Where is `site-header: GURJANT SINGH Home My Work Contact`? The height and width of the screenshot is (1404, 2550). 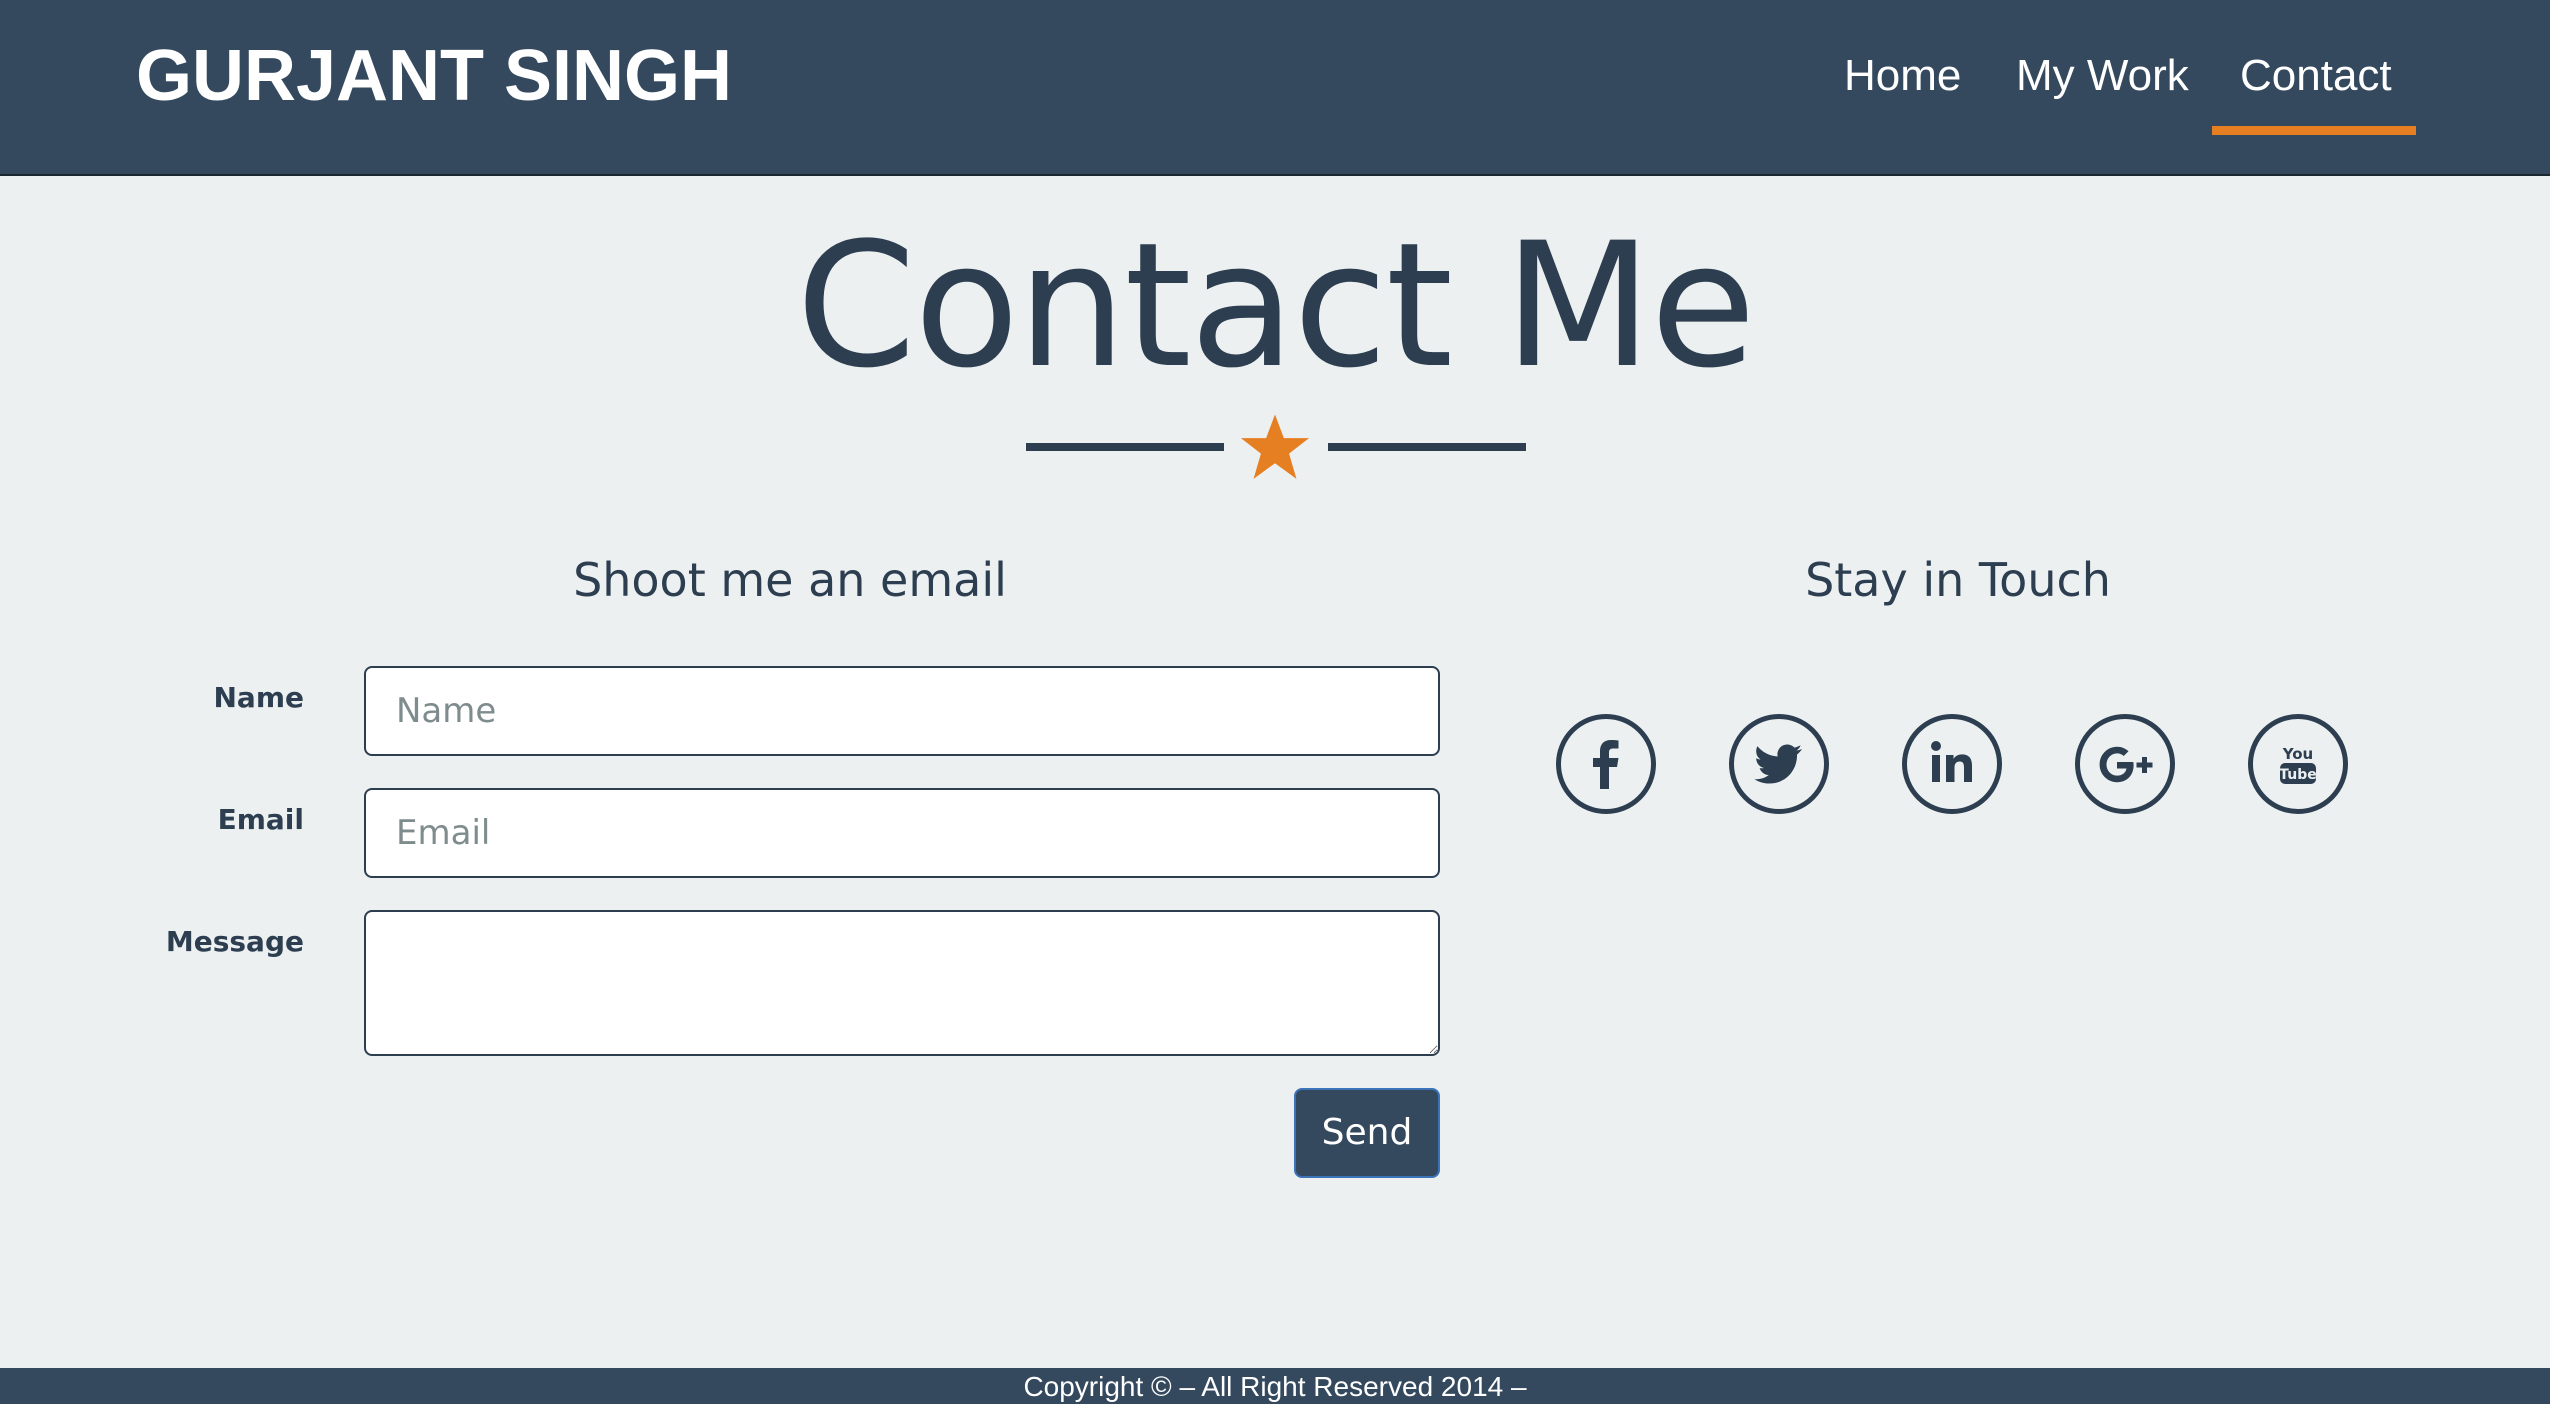
site-header: GURJANT SINGH Home My Work Contact is located at coordinates (1275, 88).